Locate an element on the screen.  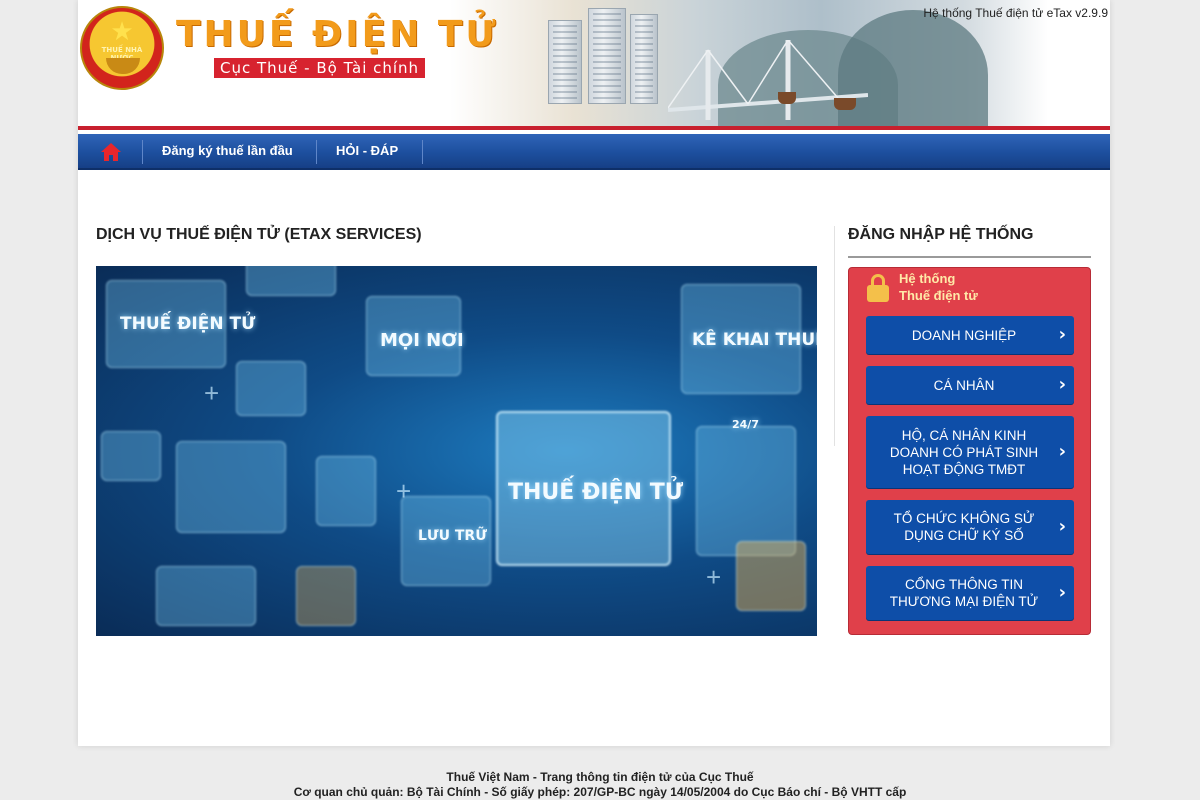
services-title: DỊCH VỤ THUẾ ĐIỆN TỬ (ETAX SERVICES) is located at coordinates (259, 234).